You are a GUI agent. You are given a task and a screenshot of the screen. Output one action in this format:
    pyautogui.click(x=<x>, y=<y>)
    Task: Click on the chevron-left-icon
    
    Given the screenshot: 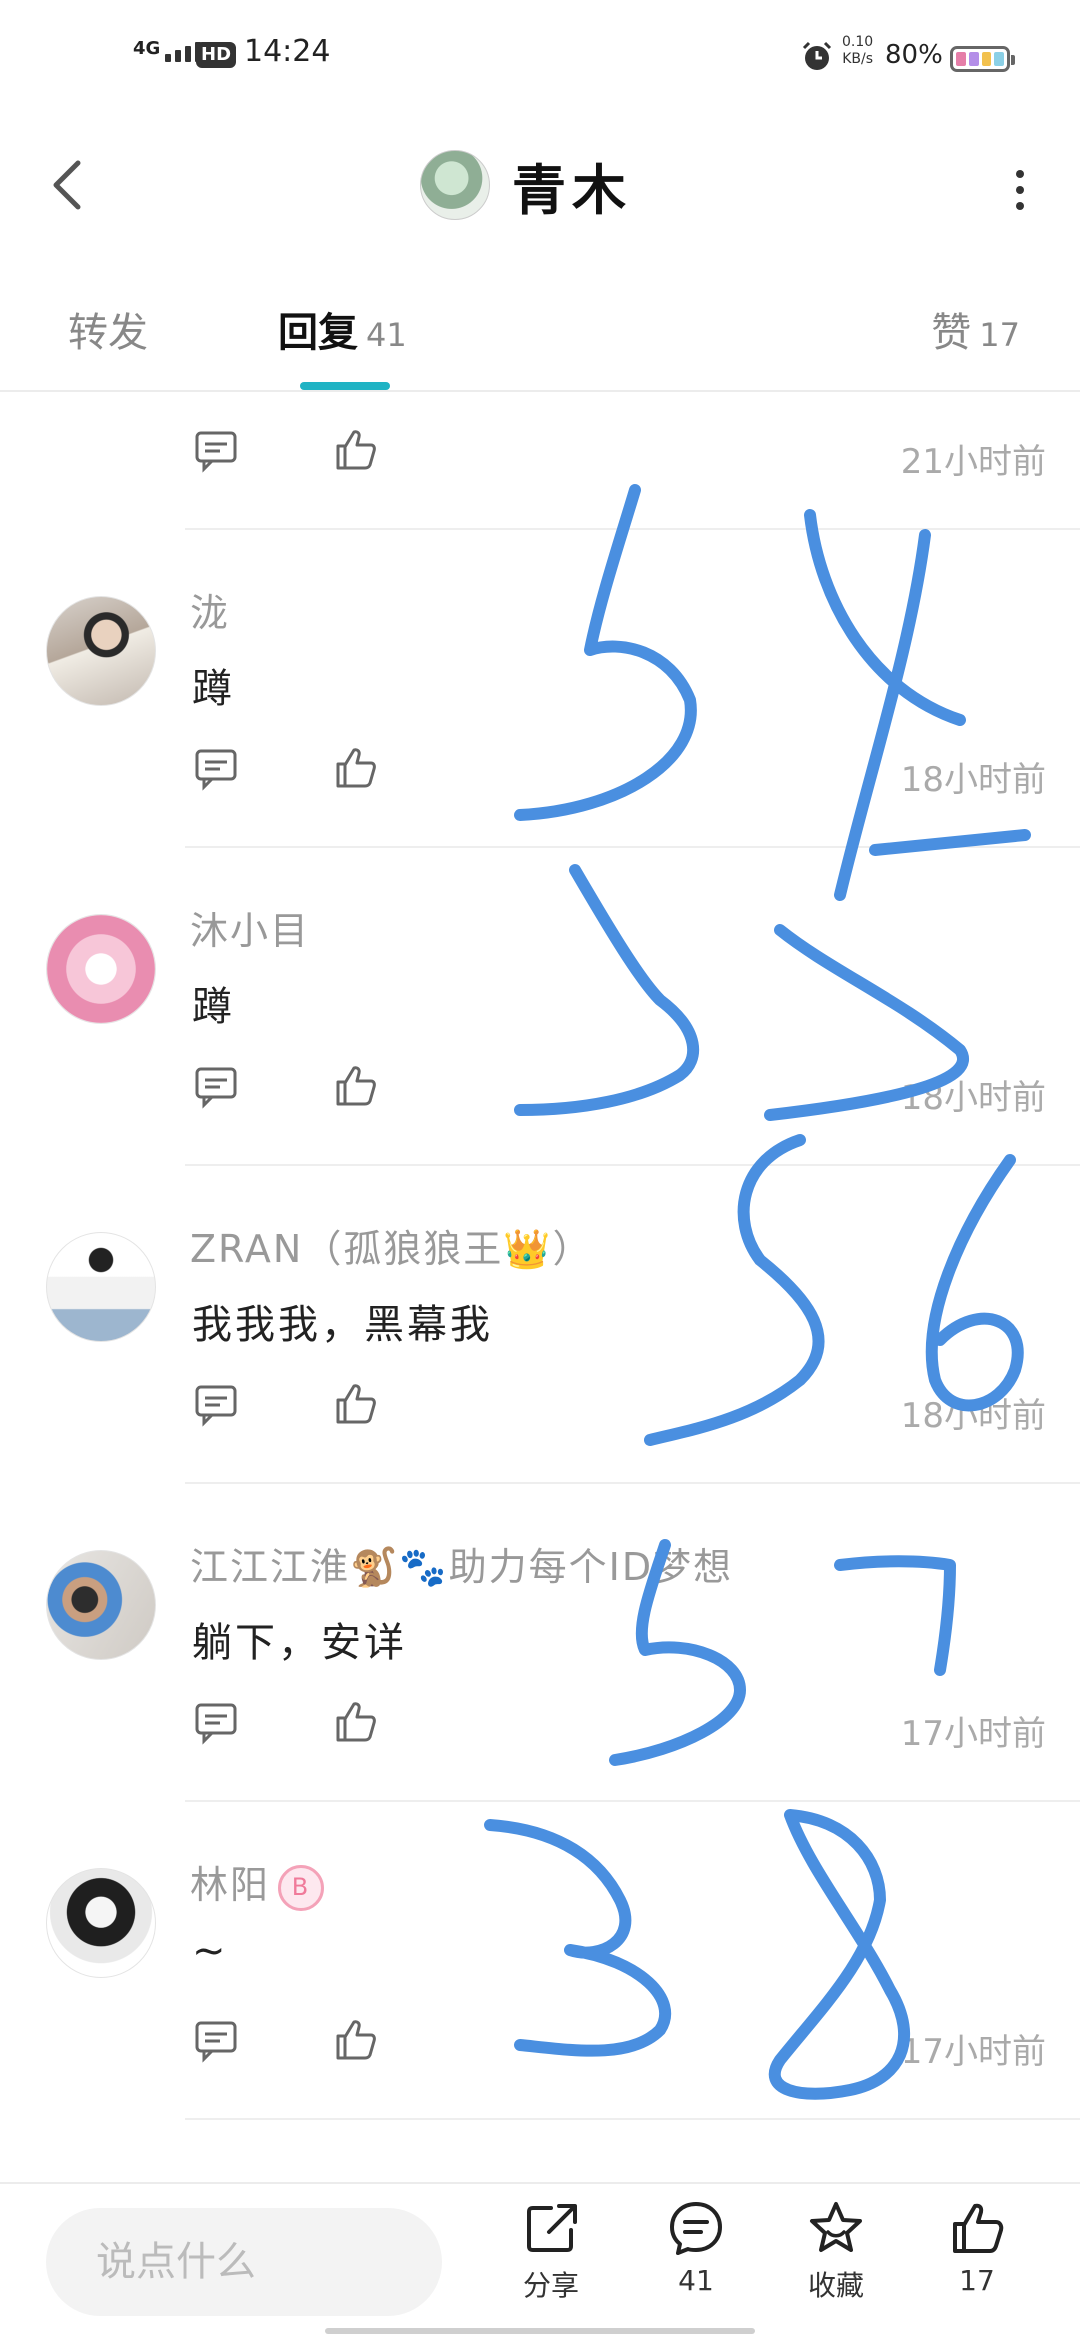 What is the action you would take?
    pyautogui.click(x=67, y=185)
    